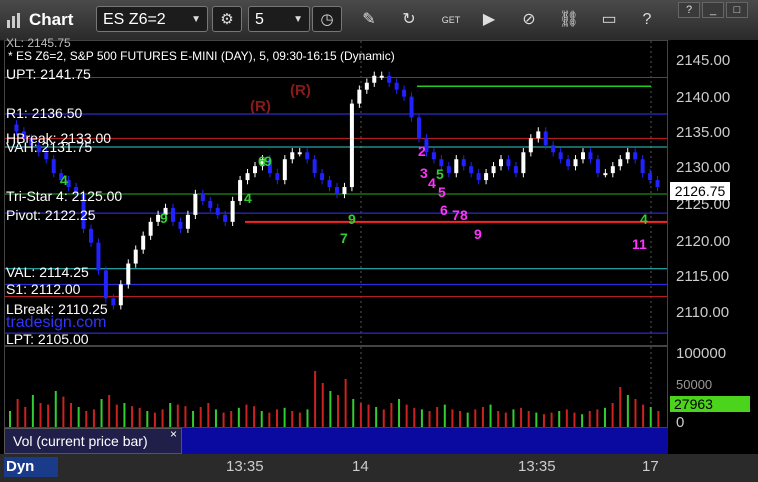 This screenshot has width=758, height=482. I want to click on sequence-number: 6, so click(444, 210).